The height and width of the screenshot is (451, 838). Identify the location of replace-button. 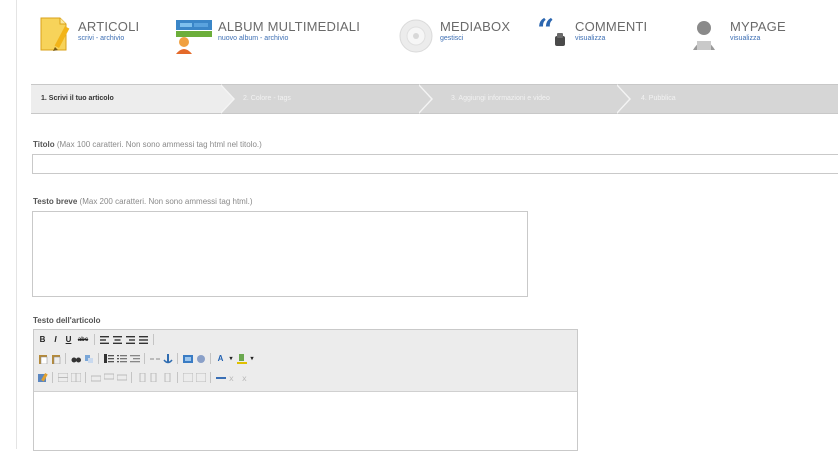
(88, 358).